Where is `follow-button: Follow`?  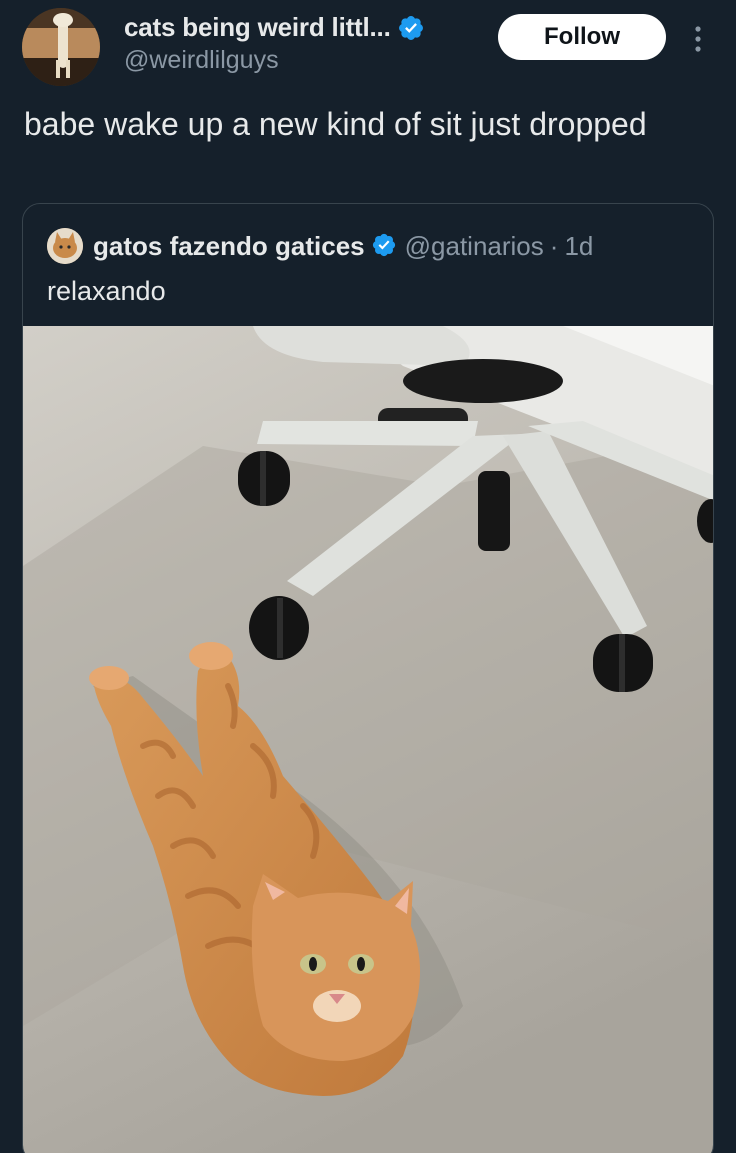
follow-button: Follow is located at coordinates (582, 37).